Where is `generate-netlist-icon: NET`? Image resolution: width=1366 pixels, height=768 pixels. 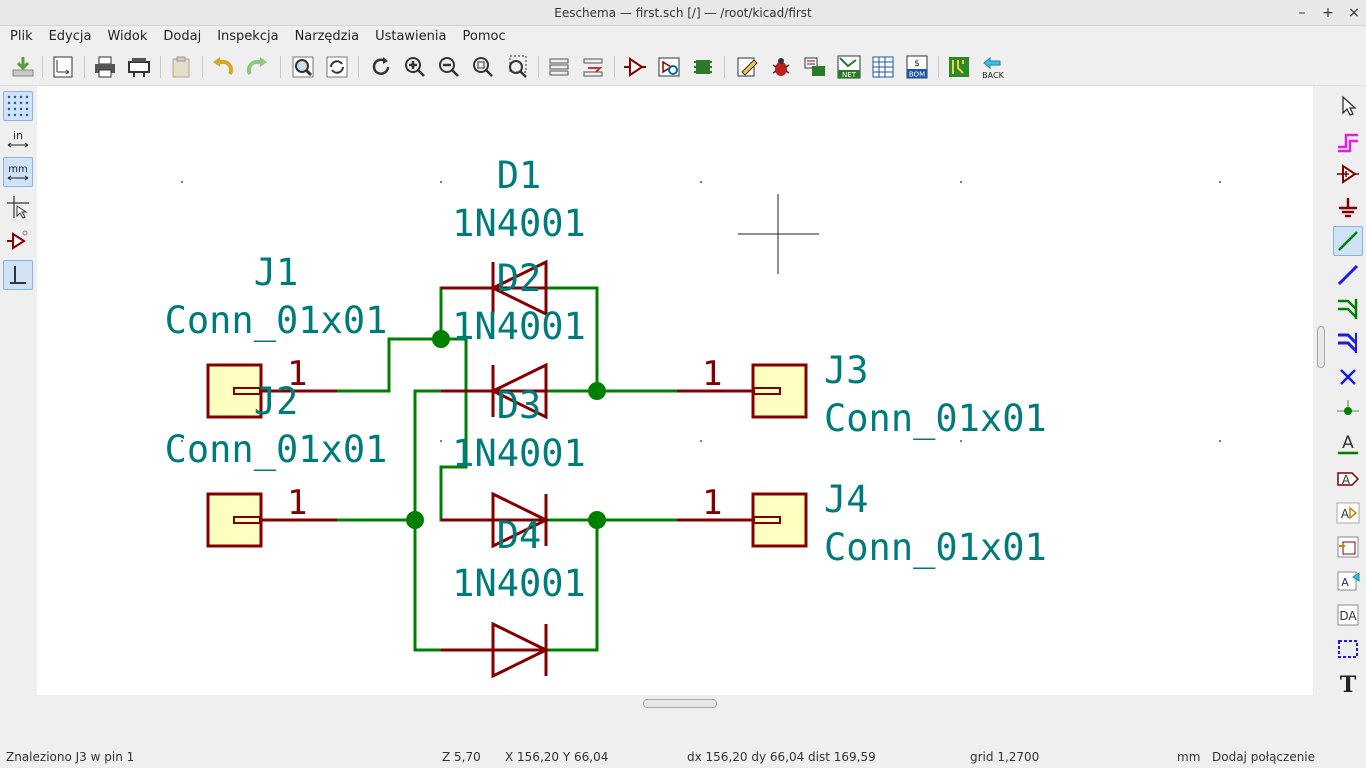
generate-netlist-icon: NET is located at coordinates (849, 67).